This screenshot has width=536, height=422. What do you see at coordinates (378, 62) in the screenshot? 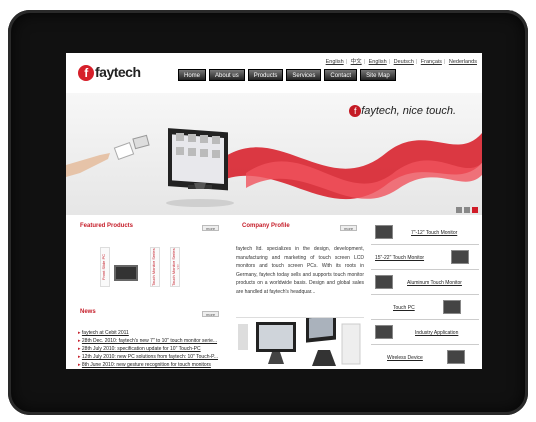
I see `lang-english-2: English` at bounding box center [378, 62].